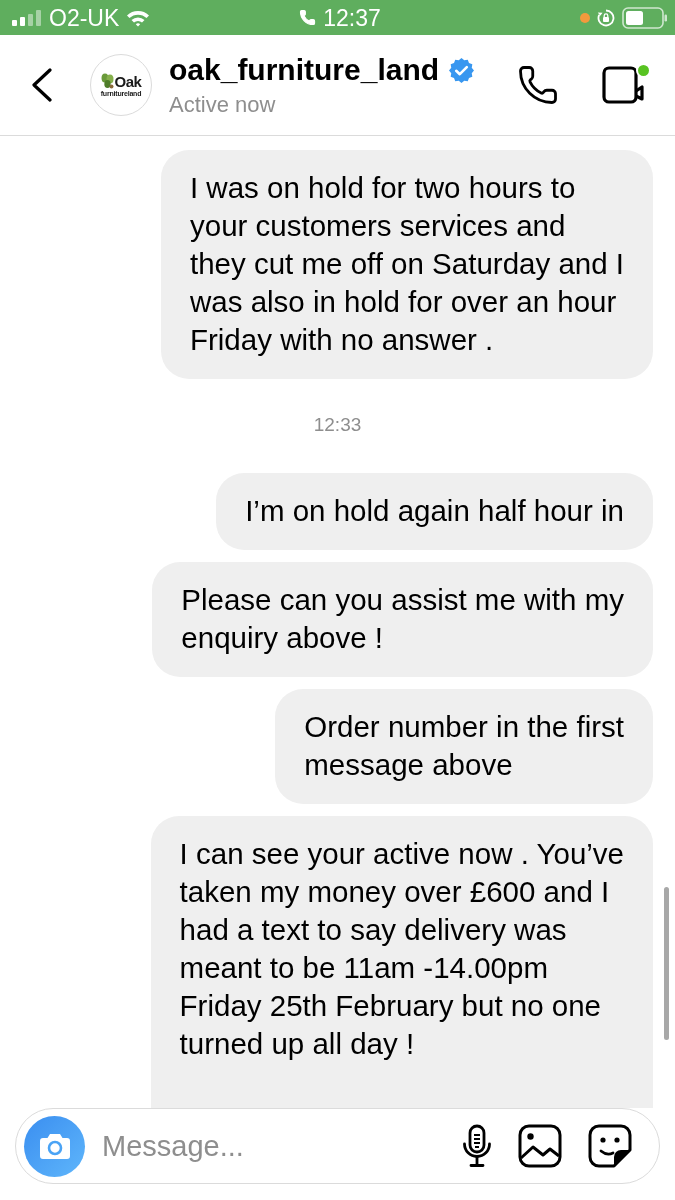  I want to click on message-bubble: I was on hold for two hours to your customers services and they cut me off on Saturday and I was also in hold for over an hour Friday with no answer ., so click(406, 264).